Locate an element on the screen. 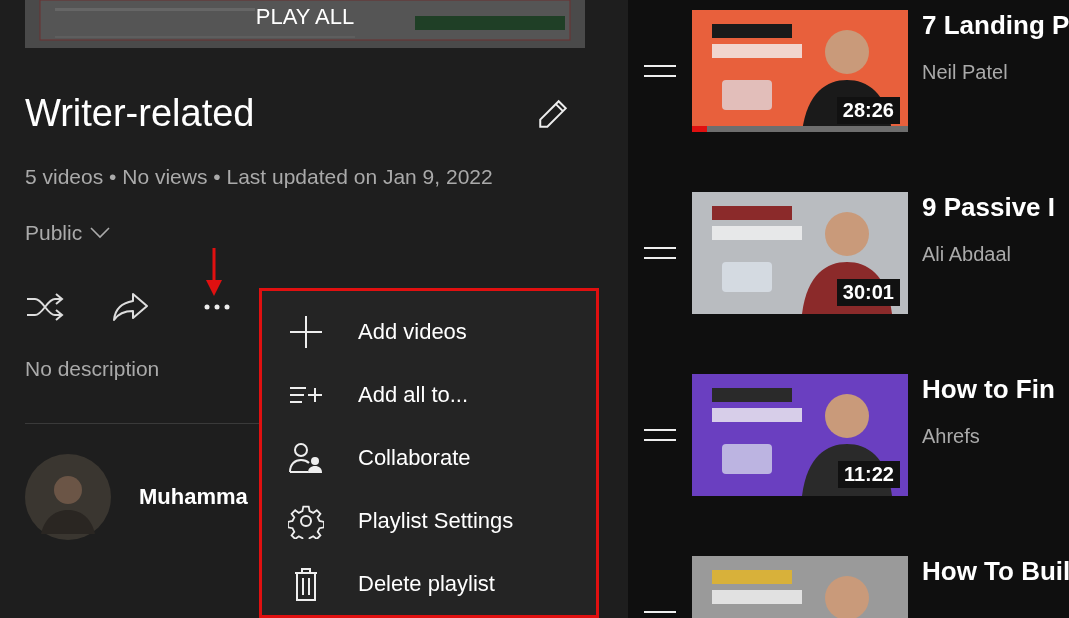 Image resolution: width=1069 pixels, height=618 pixels. owner-name: Muhamma is located at coordinates (193, 497).